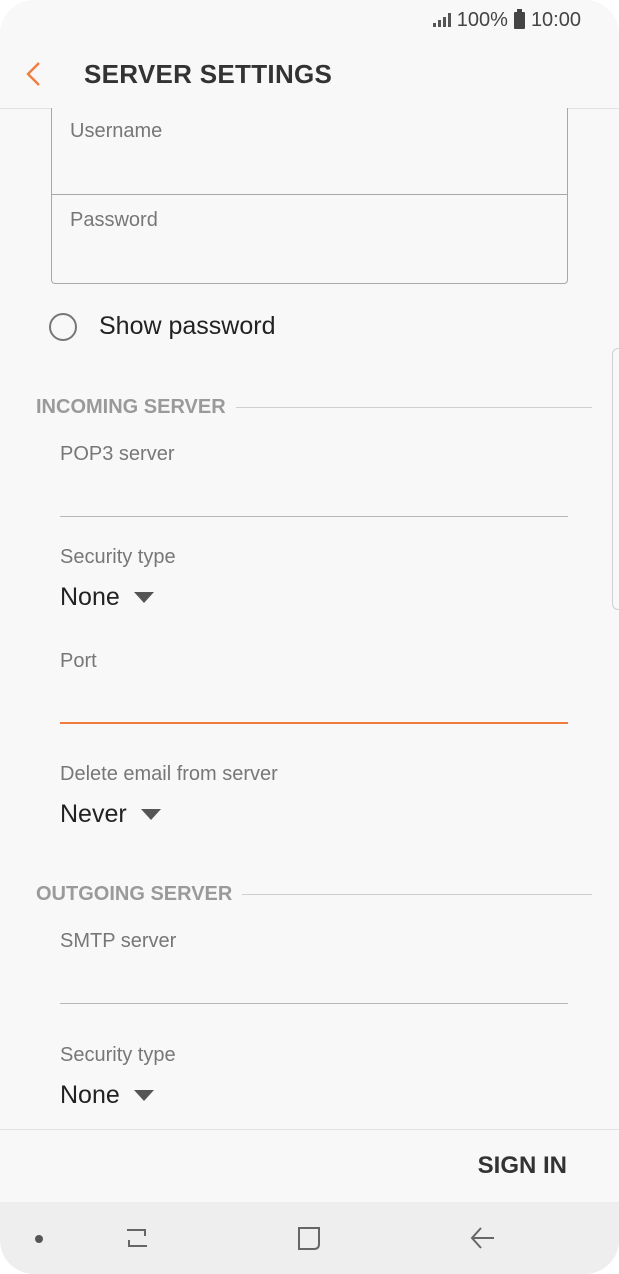 This screenshot has height=1274, width=619. I want to click on page-title: SERVER SETTINGS, so click(208, 73).